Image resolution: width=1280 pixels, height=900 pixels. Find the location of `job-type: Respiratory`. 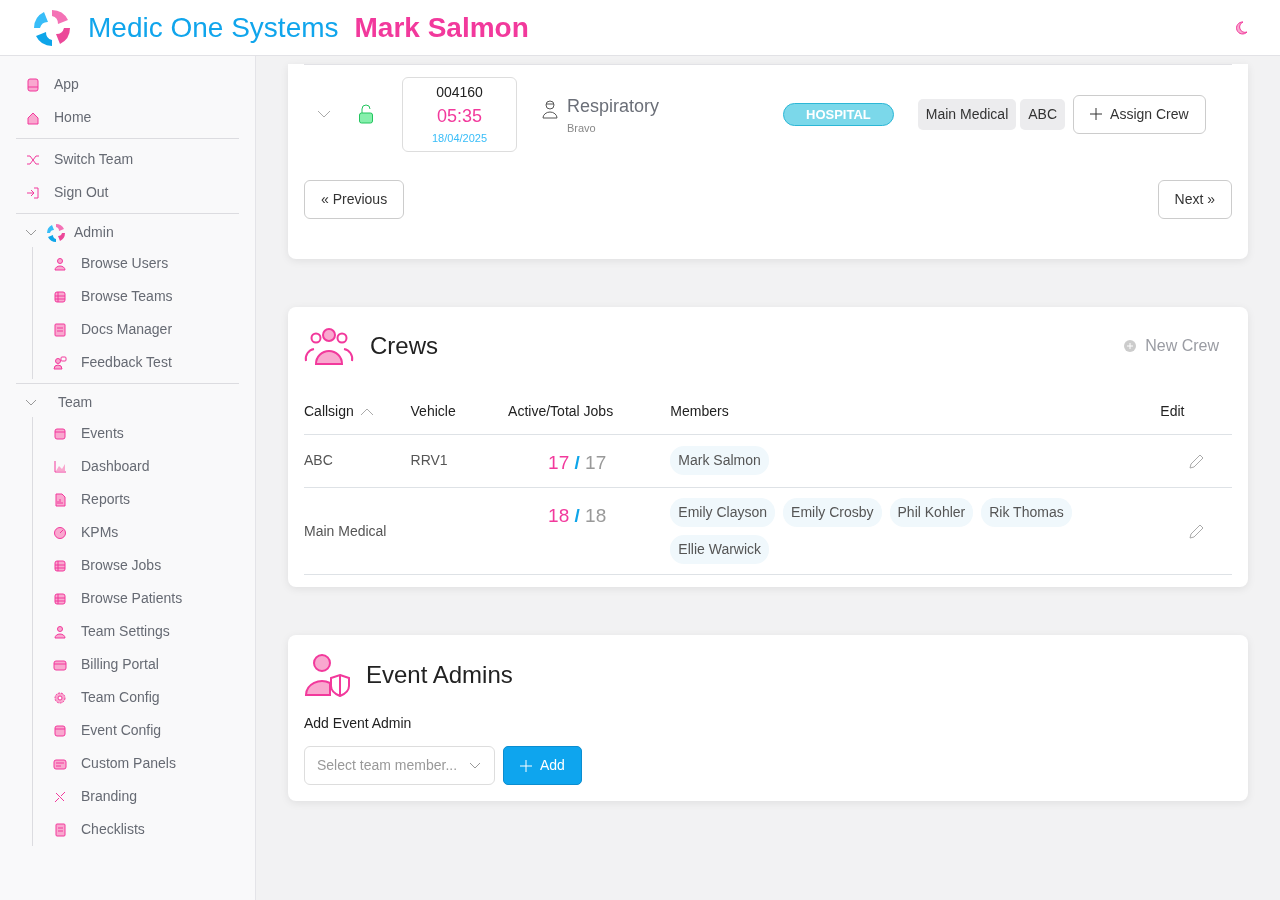

job-type: Respiratory is located at coordinates (613, 106).